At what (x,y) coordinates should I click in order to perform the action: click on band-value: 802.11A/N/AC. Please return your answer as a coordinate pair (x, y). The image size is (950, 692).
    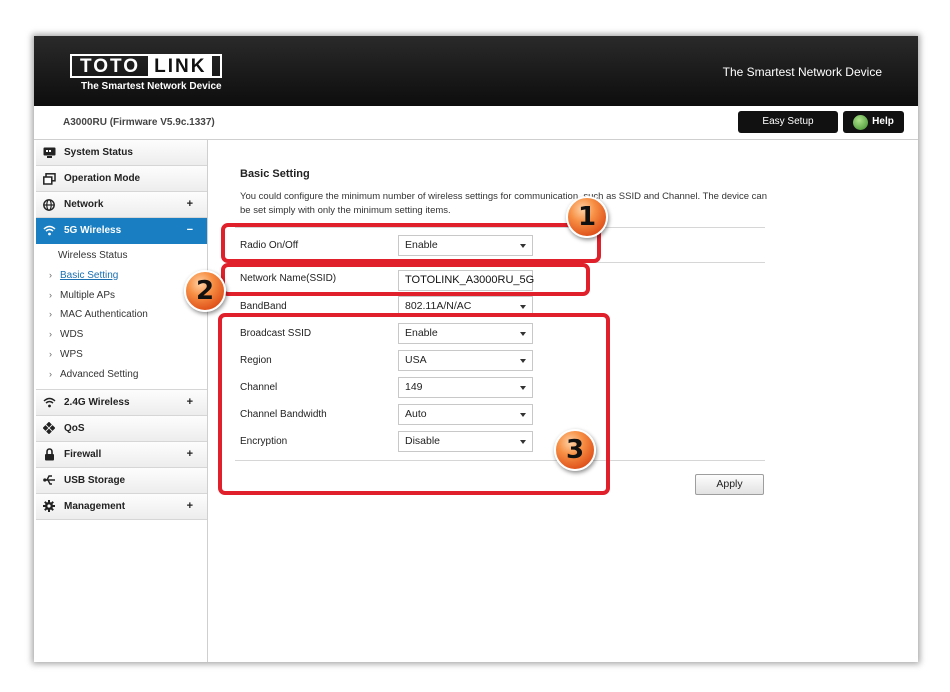
    Looking at the image, I should click on (438, 306).